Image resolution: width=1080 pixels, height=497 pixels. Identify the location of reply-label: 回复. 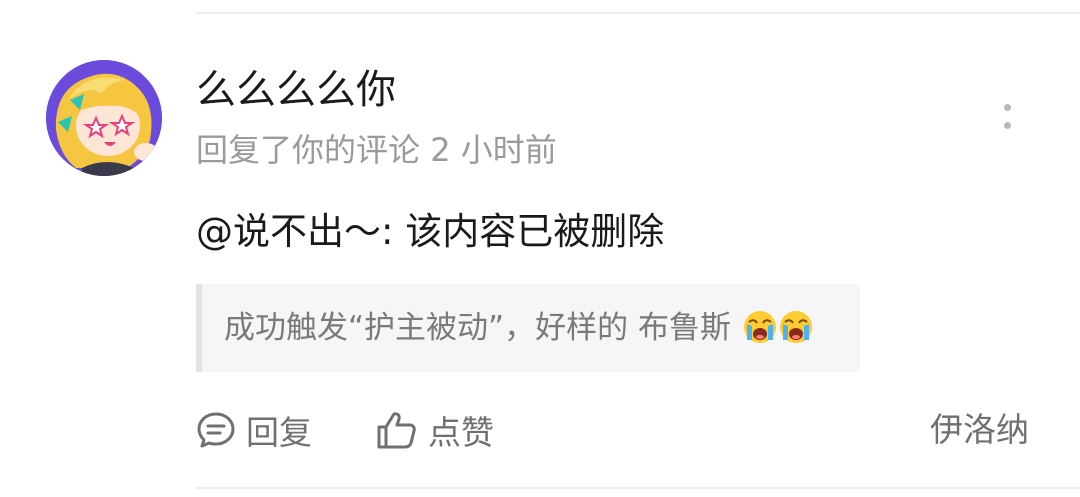
(279, 432).